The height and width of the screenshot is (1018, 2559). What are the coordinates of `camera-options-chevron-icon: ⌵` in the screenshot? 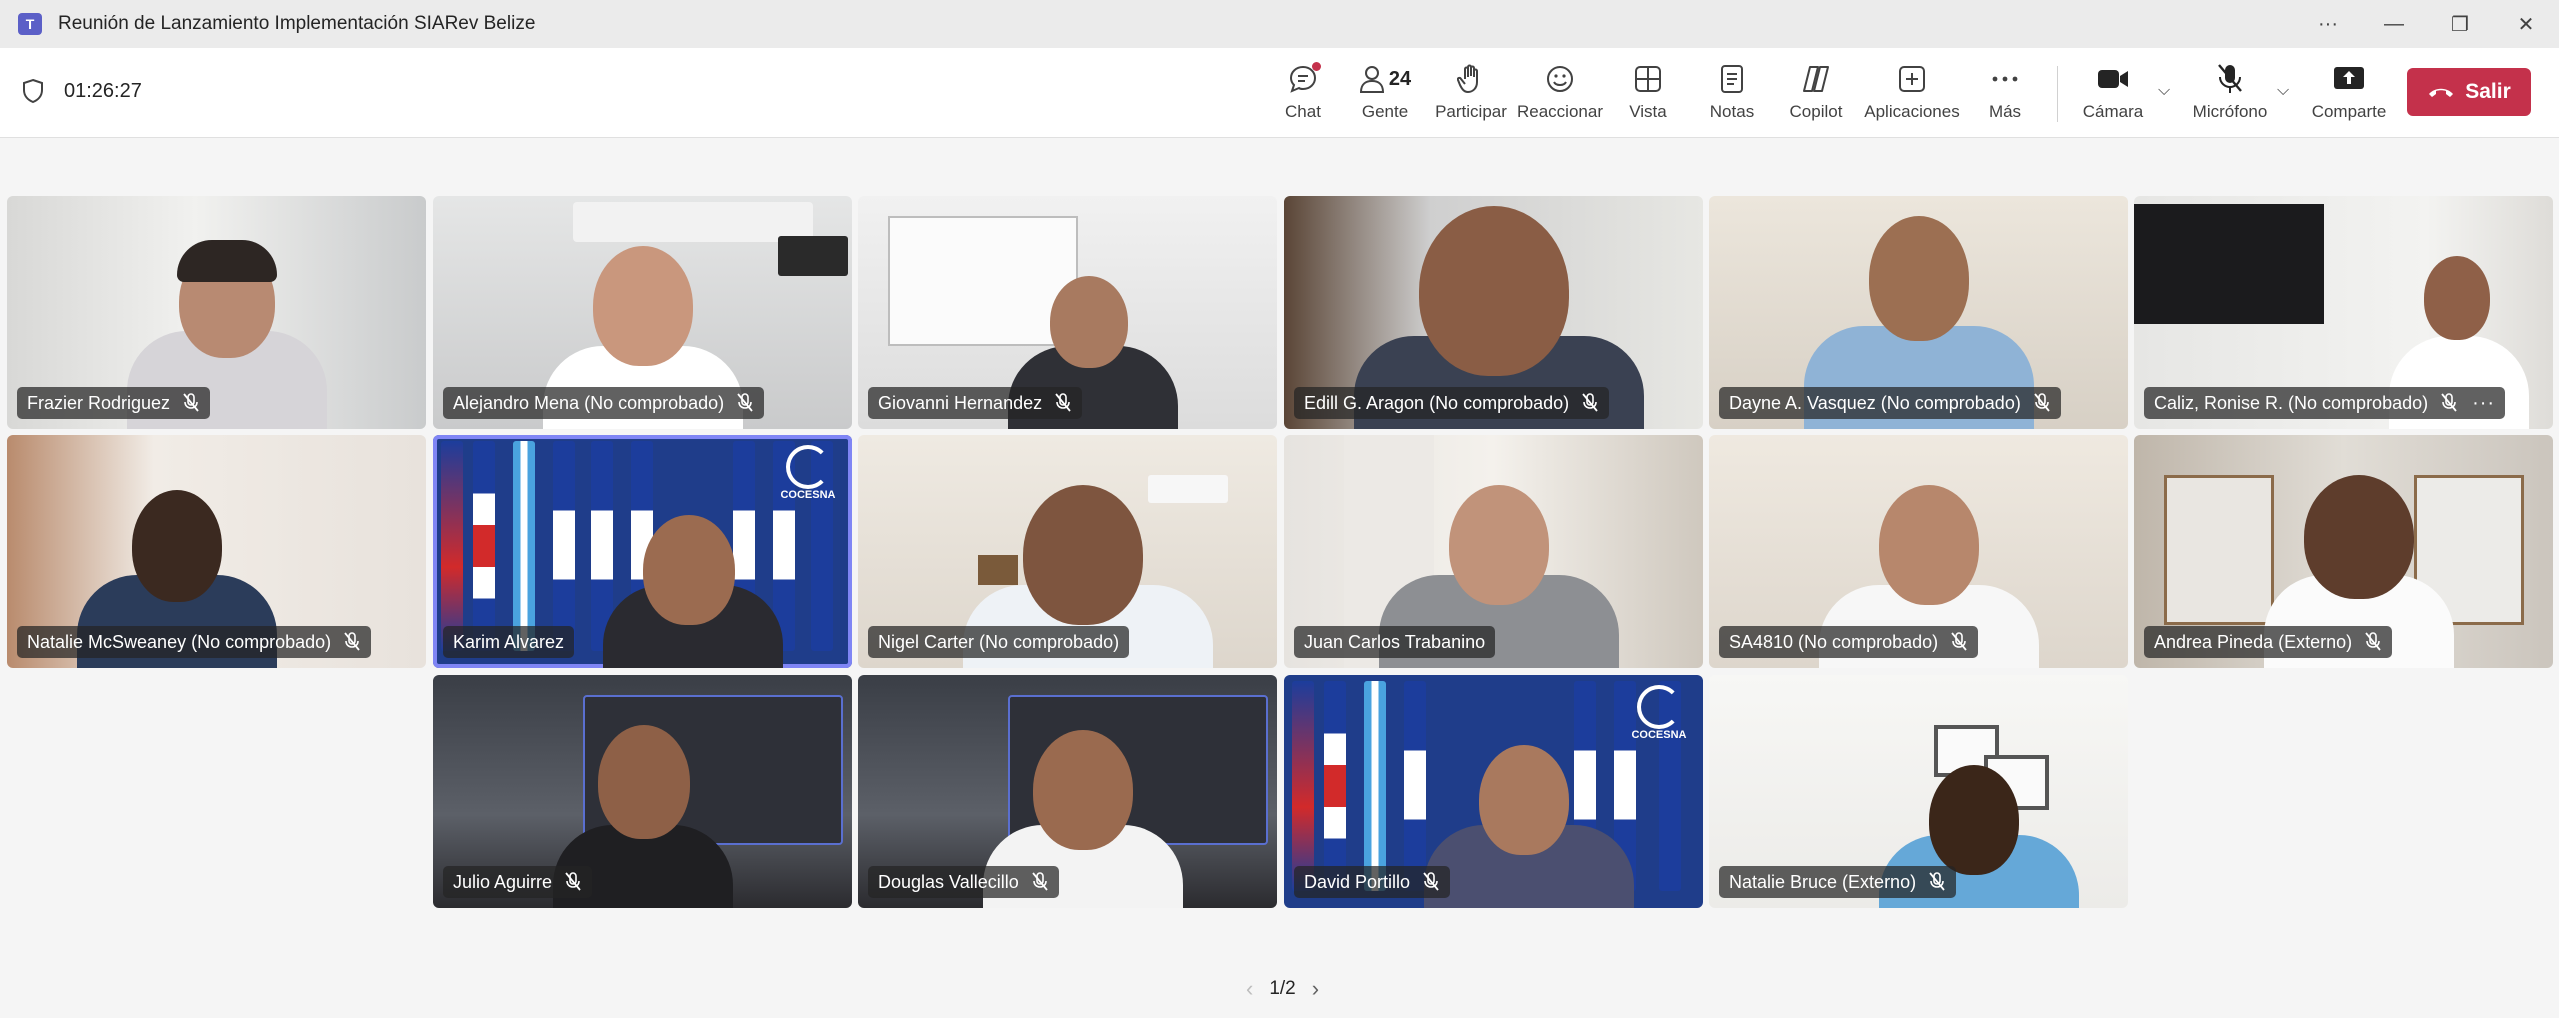 It's located at (2164, 91).